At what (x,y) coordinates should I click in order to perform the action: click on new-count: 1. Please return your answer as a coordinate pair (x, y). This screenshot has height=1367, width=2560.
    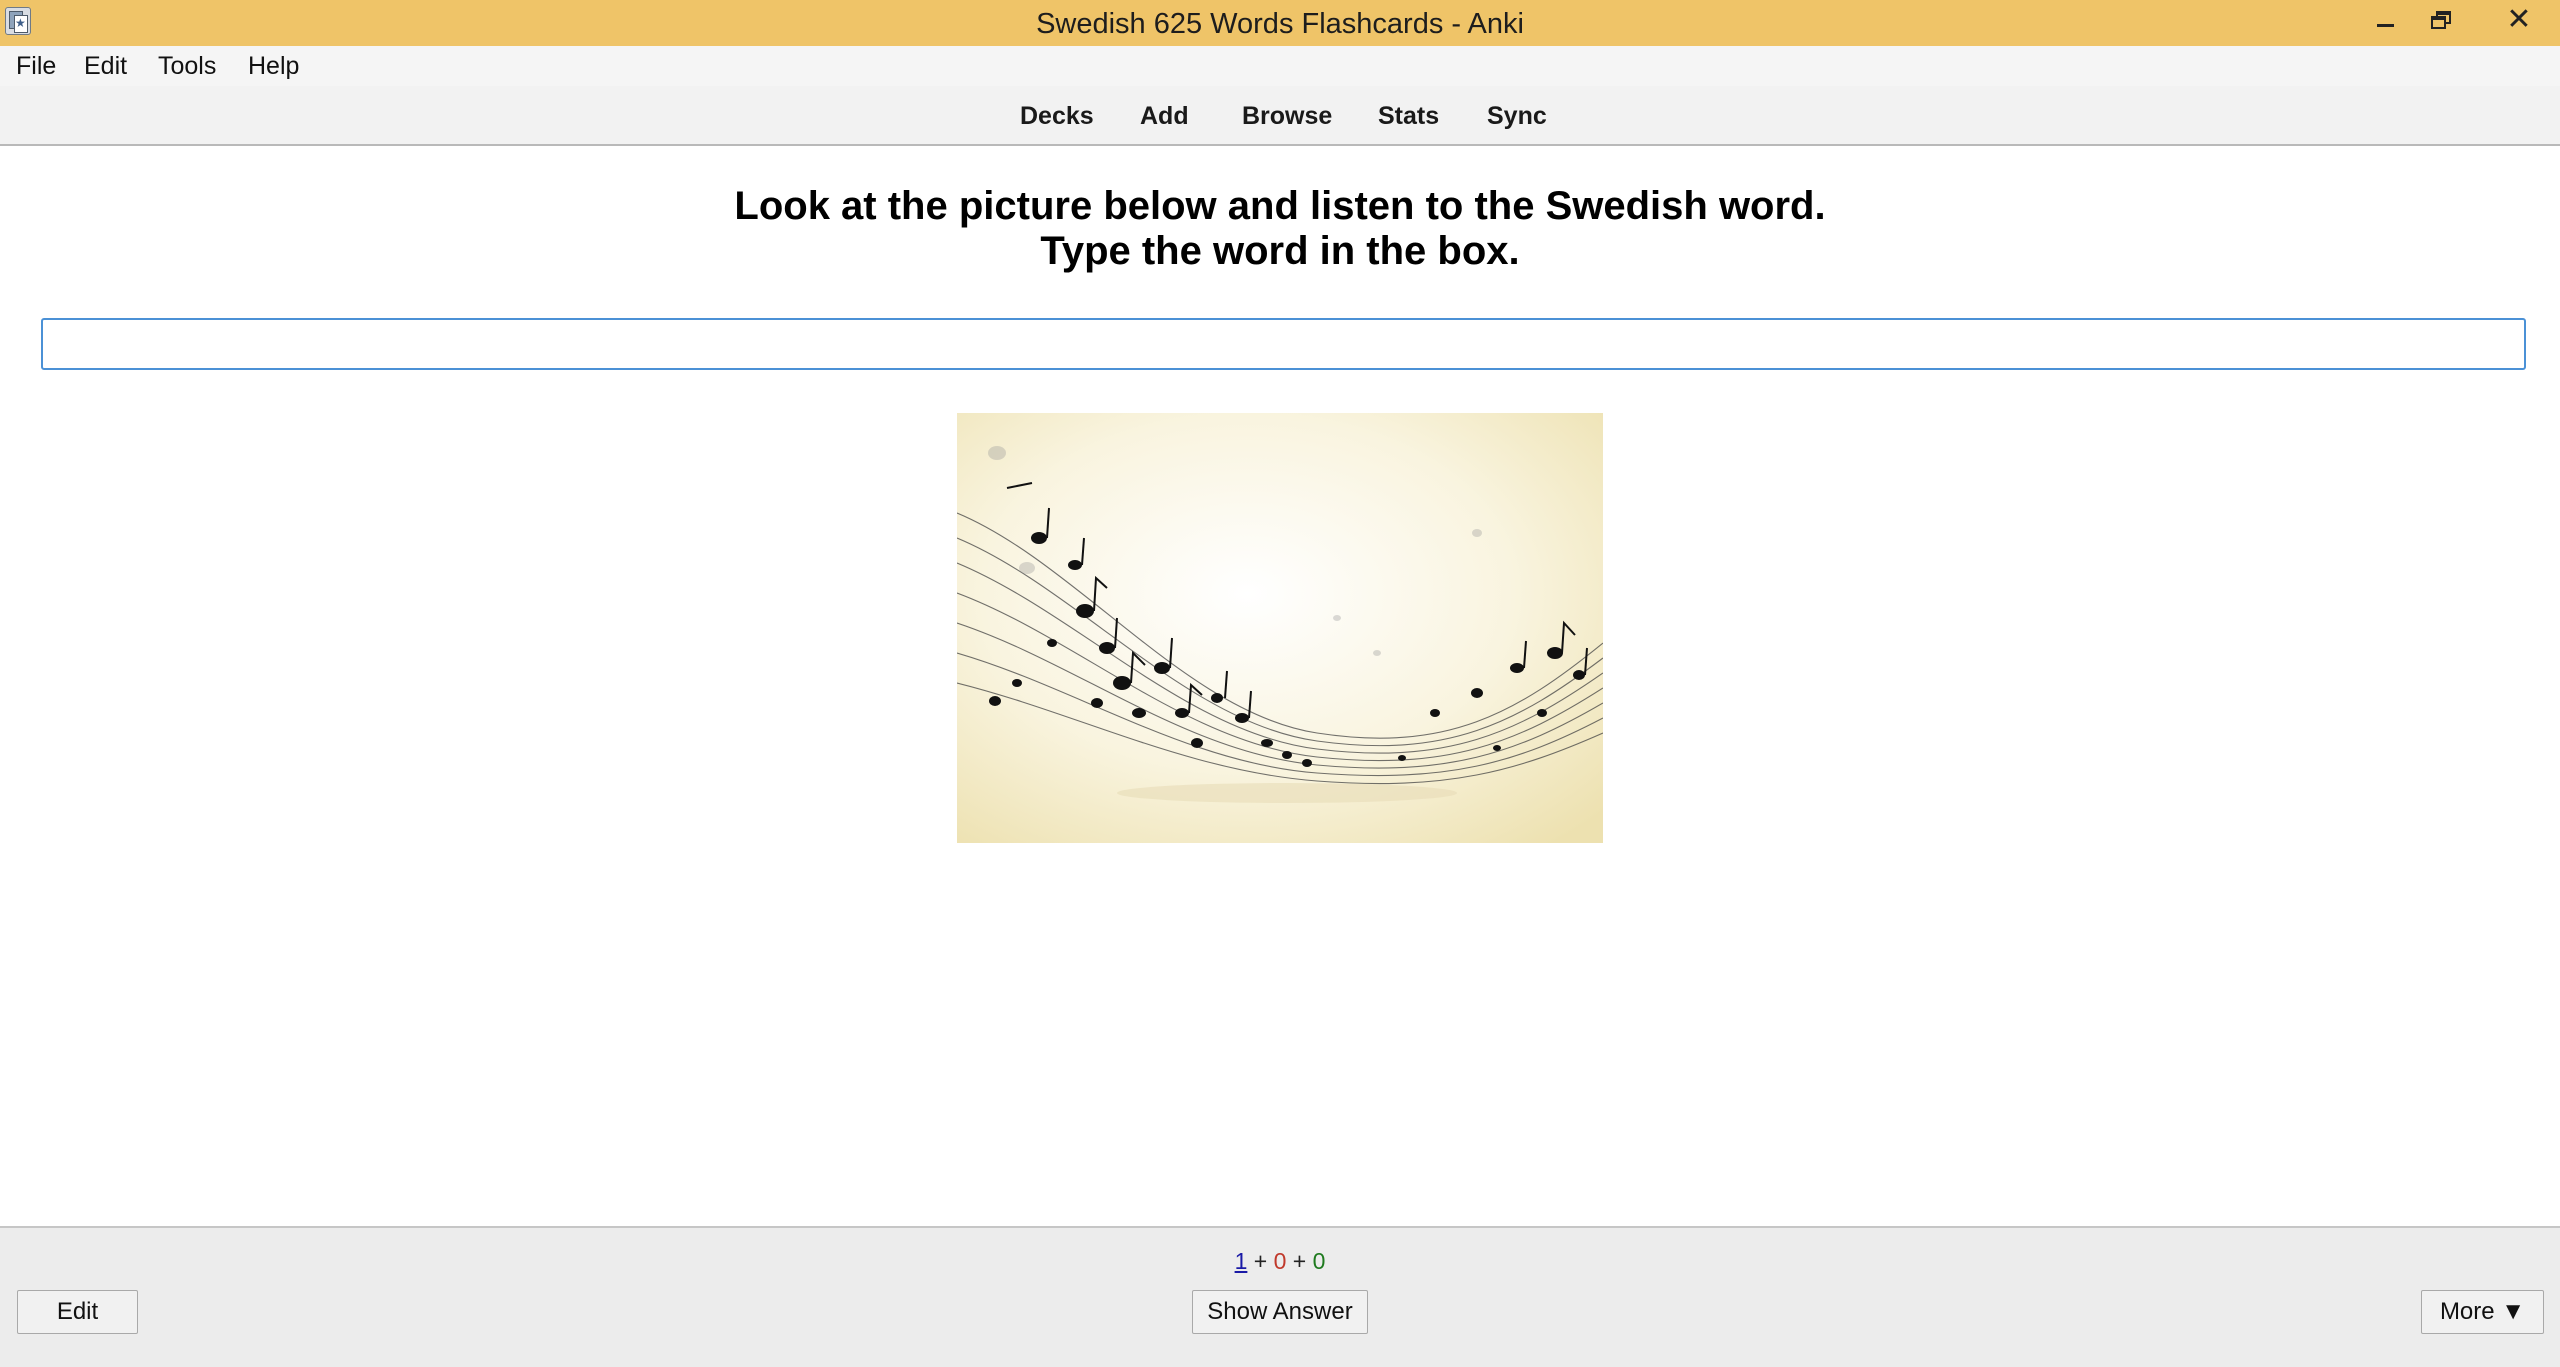
    Looking at the image, I should click on (1241, 1261).